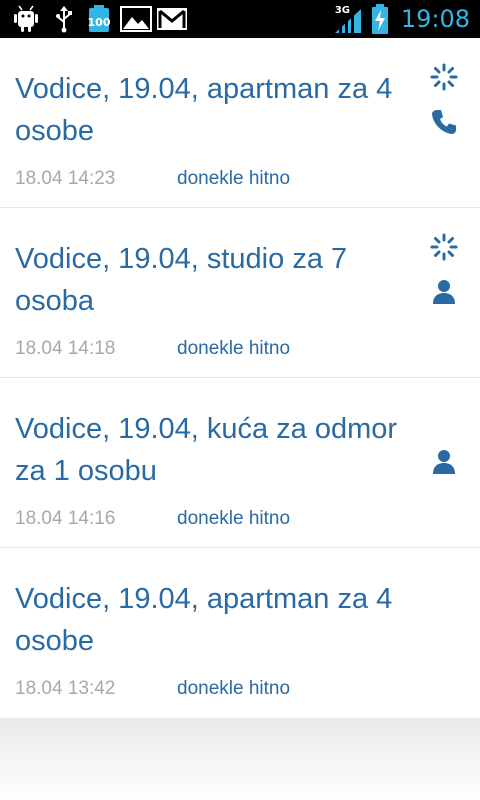 This screenshot has width=480, height=800. I want to click on battery-100-label: 100, so click(99, 22).